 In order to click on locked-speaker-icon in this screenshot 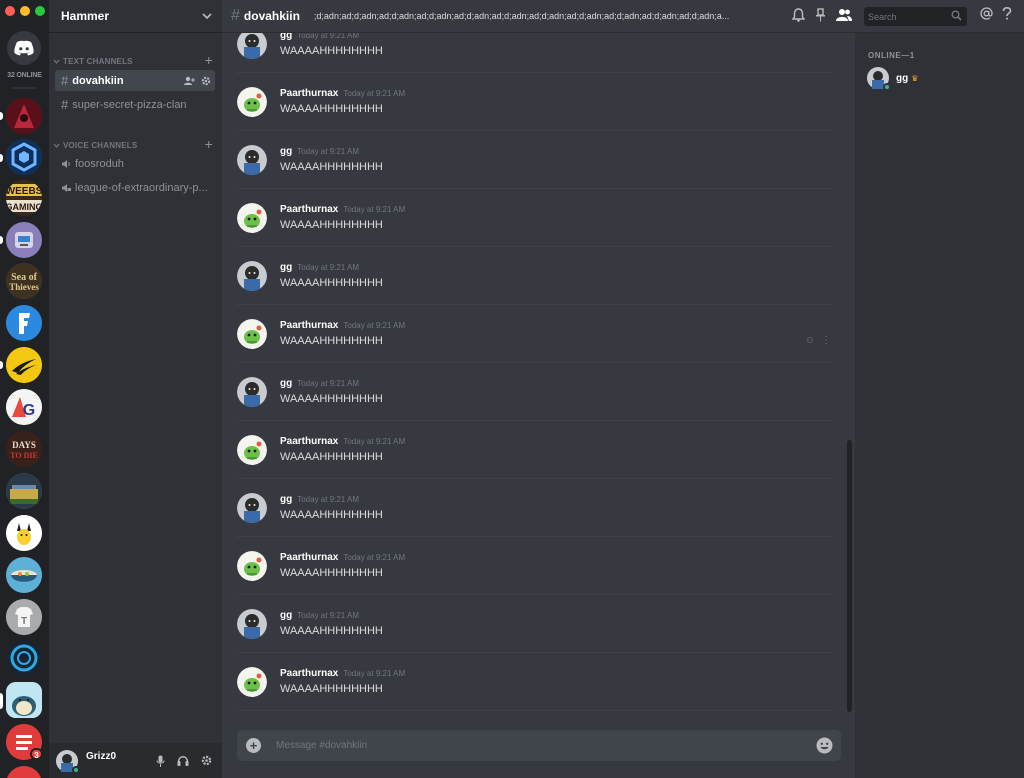, I will do `click(66, 187)`.